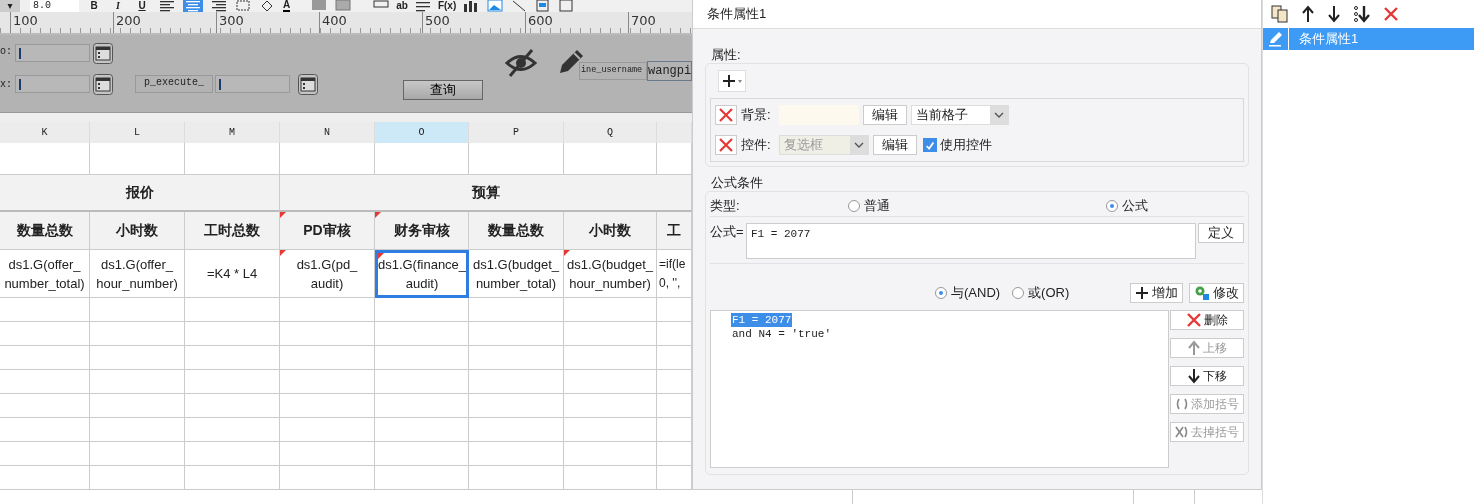 This screenshot has height=504, width=1474. I want to click on font-size-field: 8.0, so click(54, 6).